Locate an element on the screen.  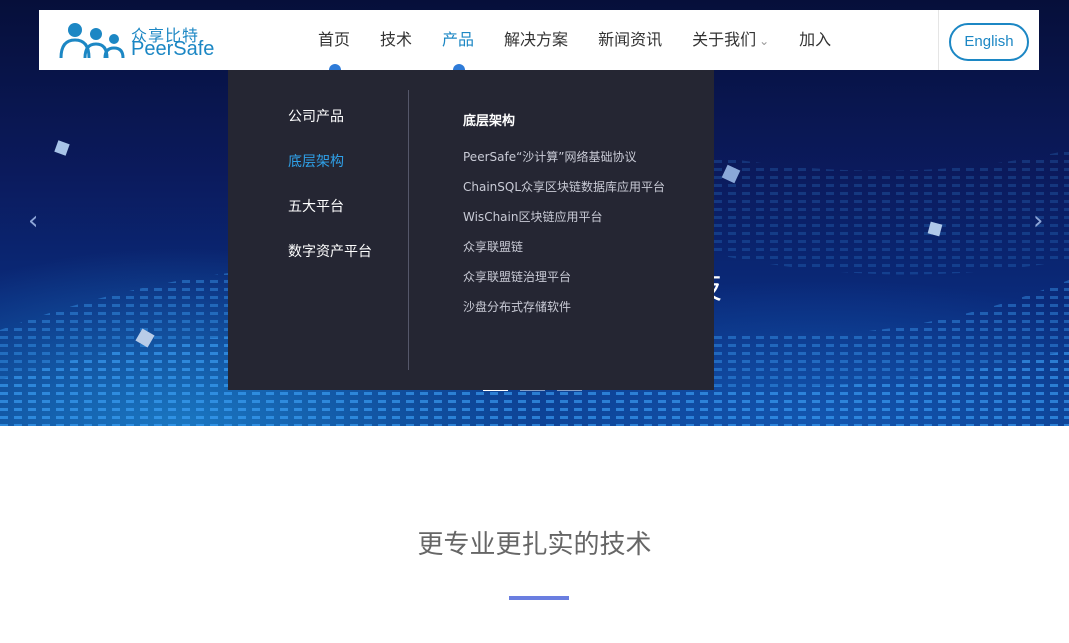
logo-english-name: PeerSafe is located at coordinates (173, 49).